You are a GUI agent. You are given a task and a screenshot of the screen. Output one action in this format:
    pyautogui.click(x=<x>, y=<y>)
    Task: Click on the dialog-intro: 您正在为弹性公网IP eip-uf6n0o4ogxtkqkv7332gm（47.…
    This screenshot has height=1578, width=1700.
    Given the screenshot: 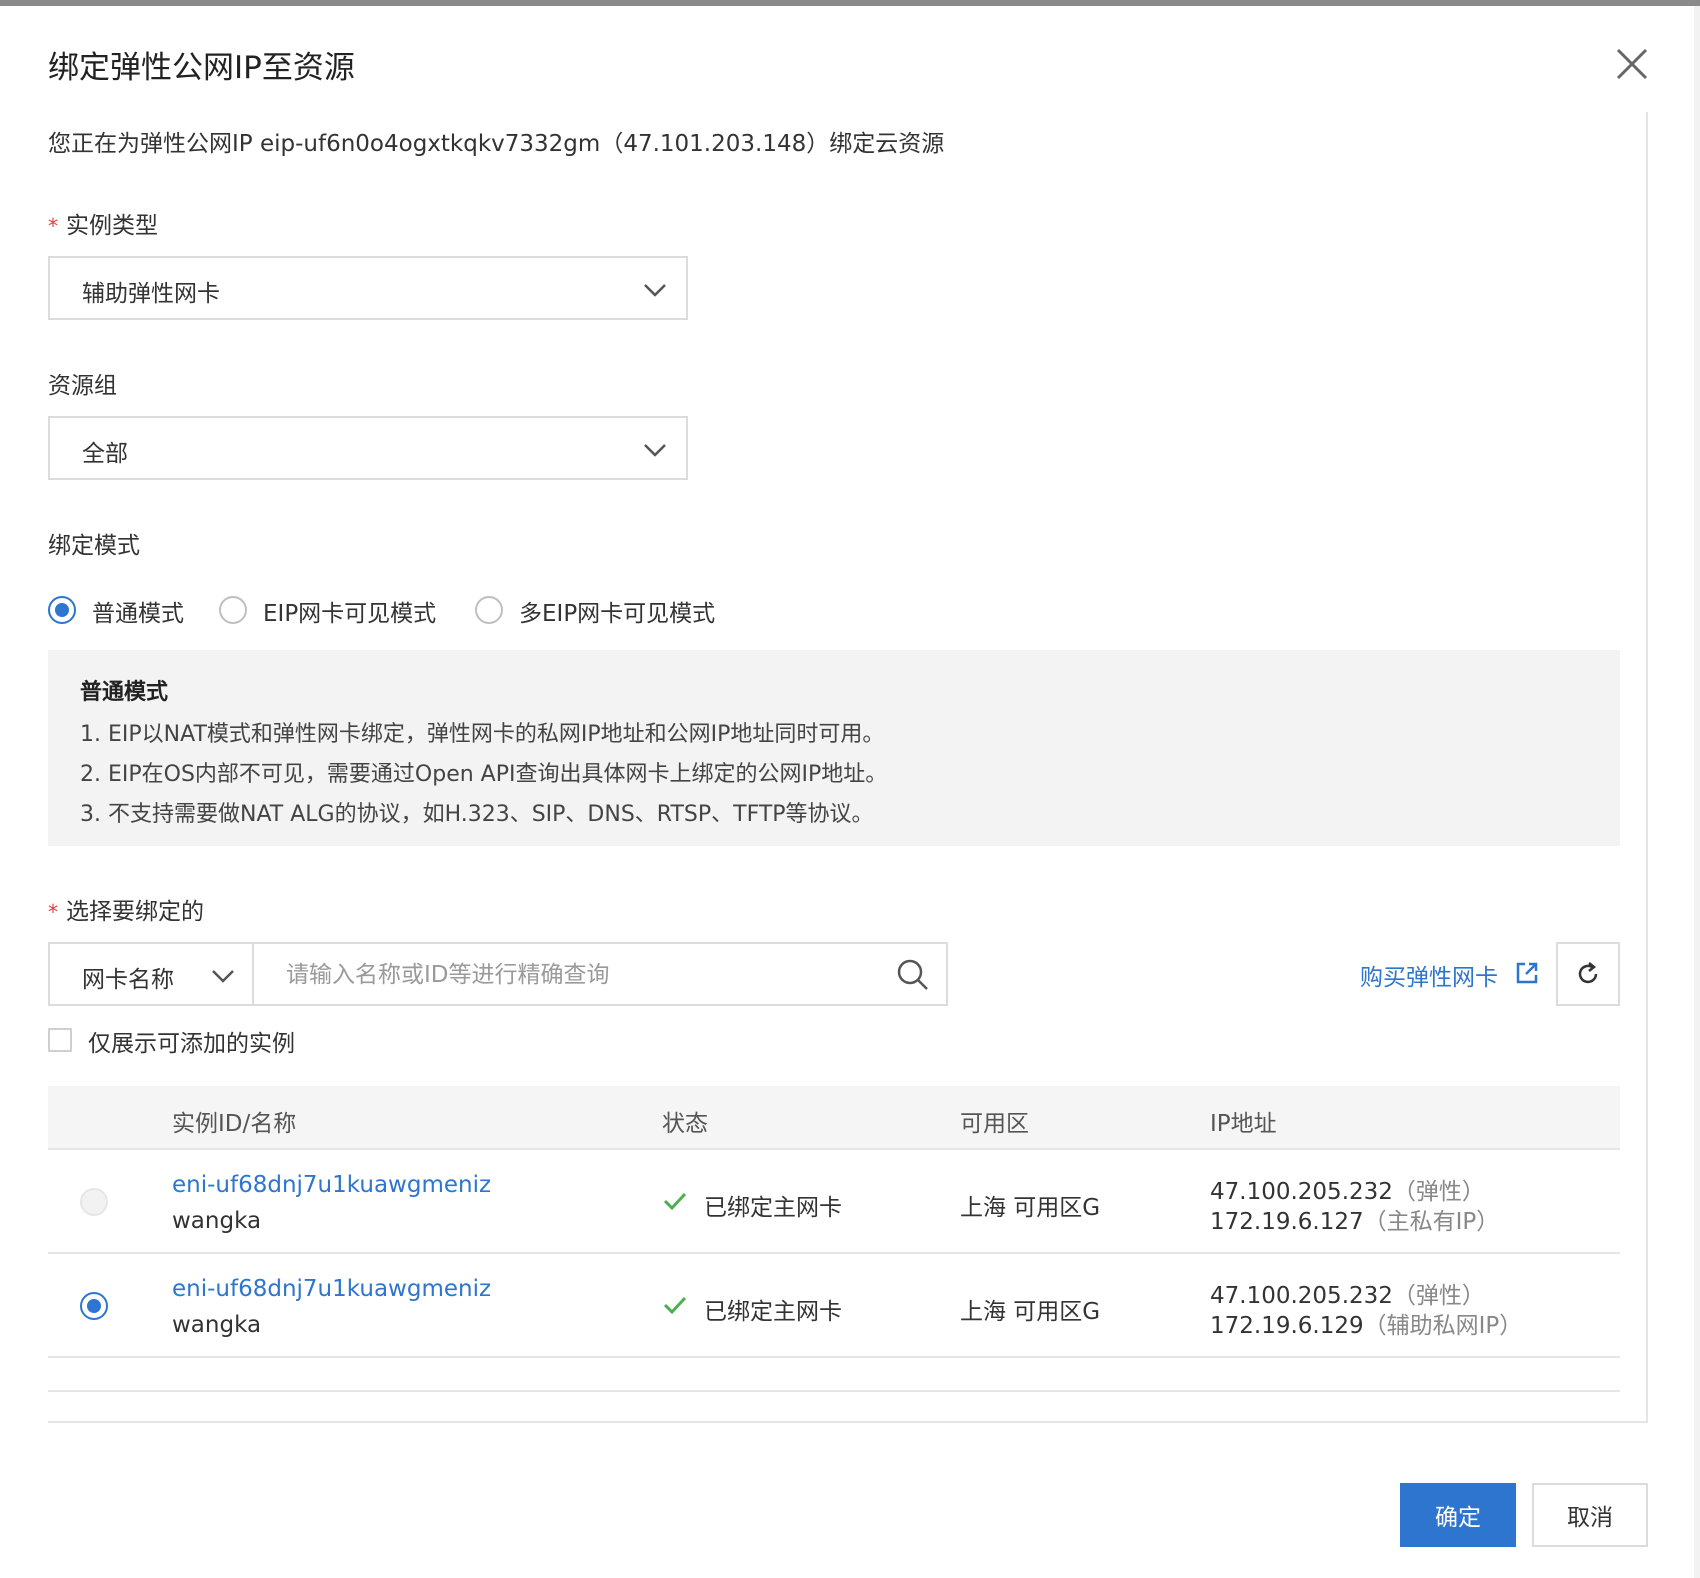 What is the action you would take?
    pyautogui.click(x=496, y=144)
    